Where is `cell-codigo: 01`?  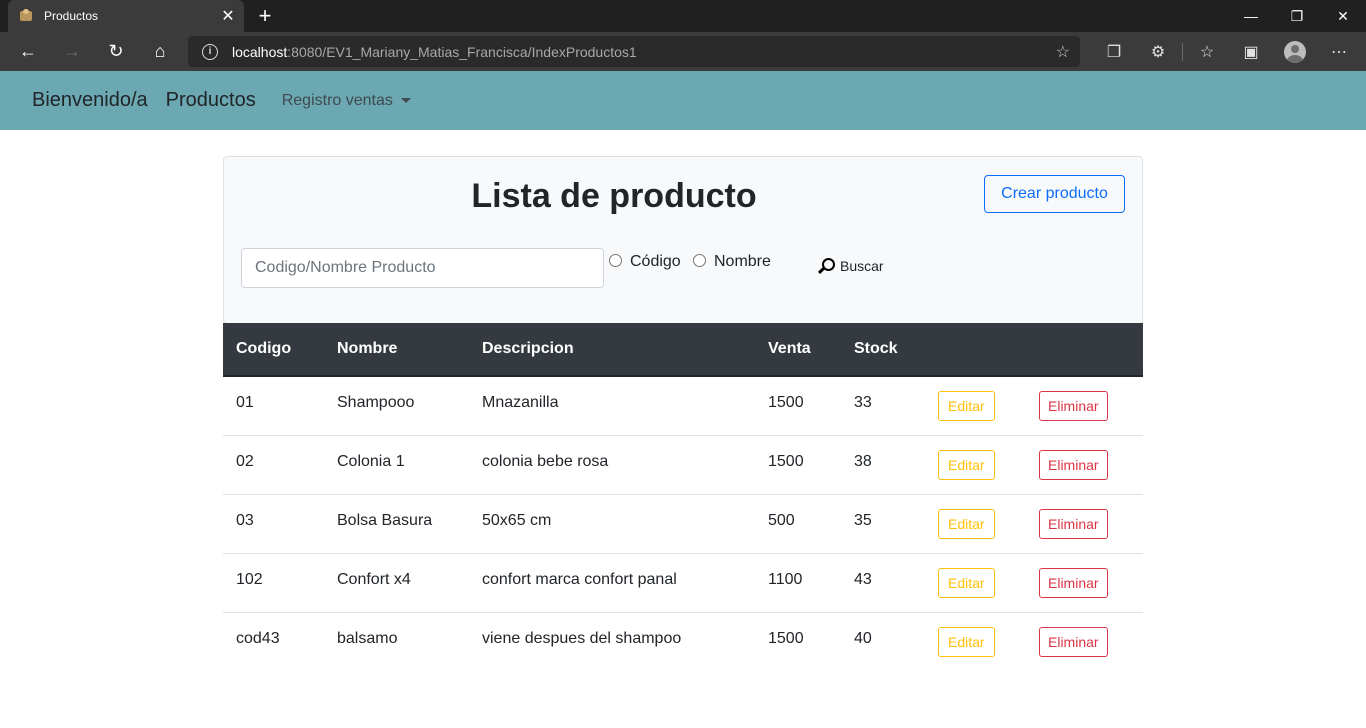
cell-codigo: 01 is located at coordinates (273, 406).